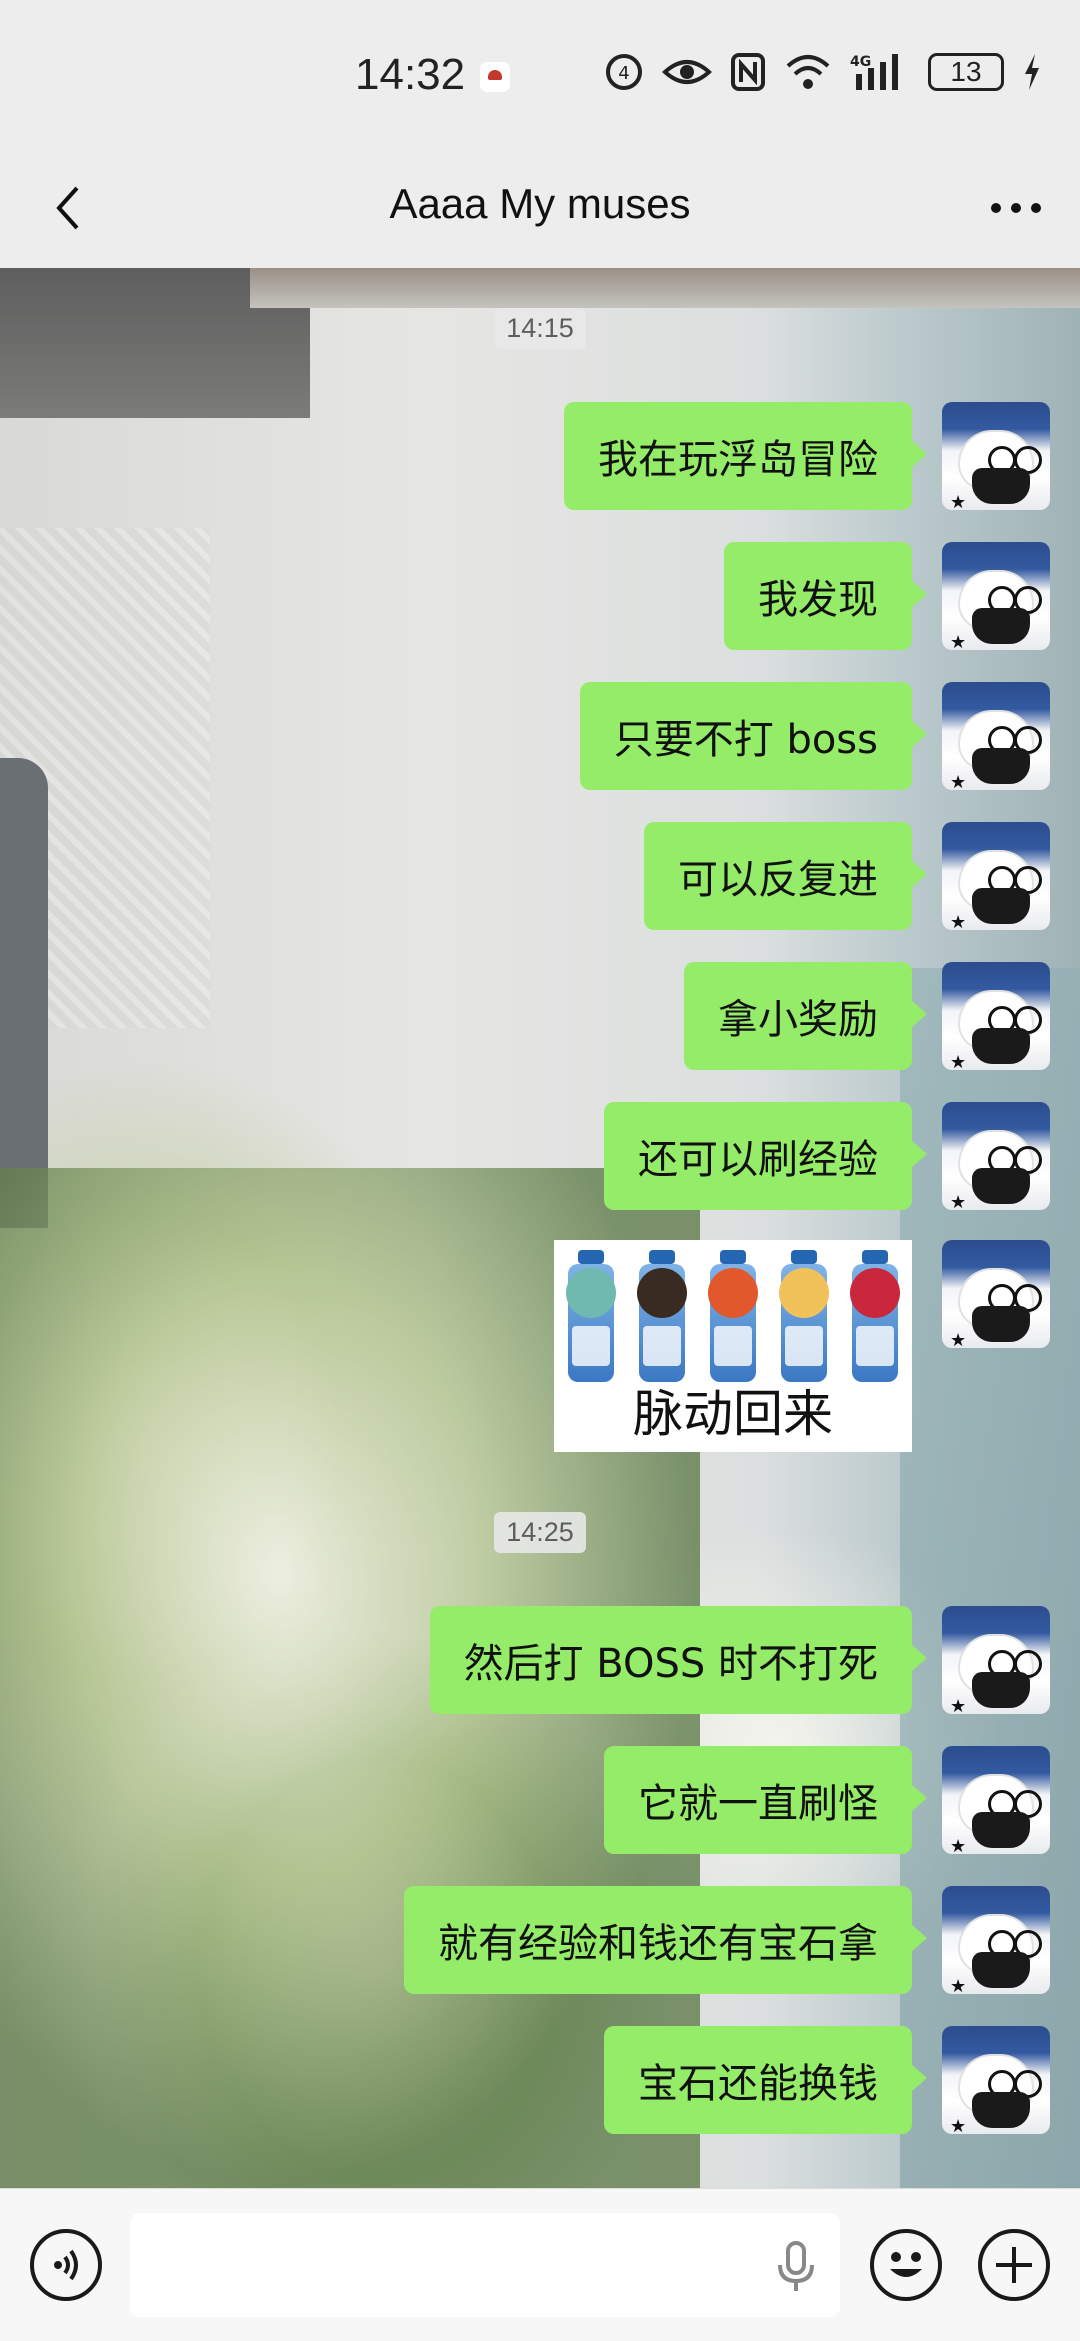  Describe the element at coordinates (1032, 72) in the screenshot. I see `charging-icon` at that location.